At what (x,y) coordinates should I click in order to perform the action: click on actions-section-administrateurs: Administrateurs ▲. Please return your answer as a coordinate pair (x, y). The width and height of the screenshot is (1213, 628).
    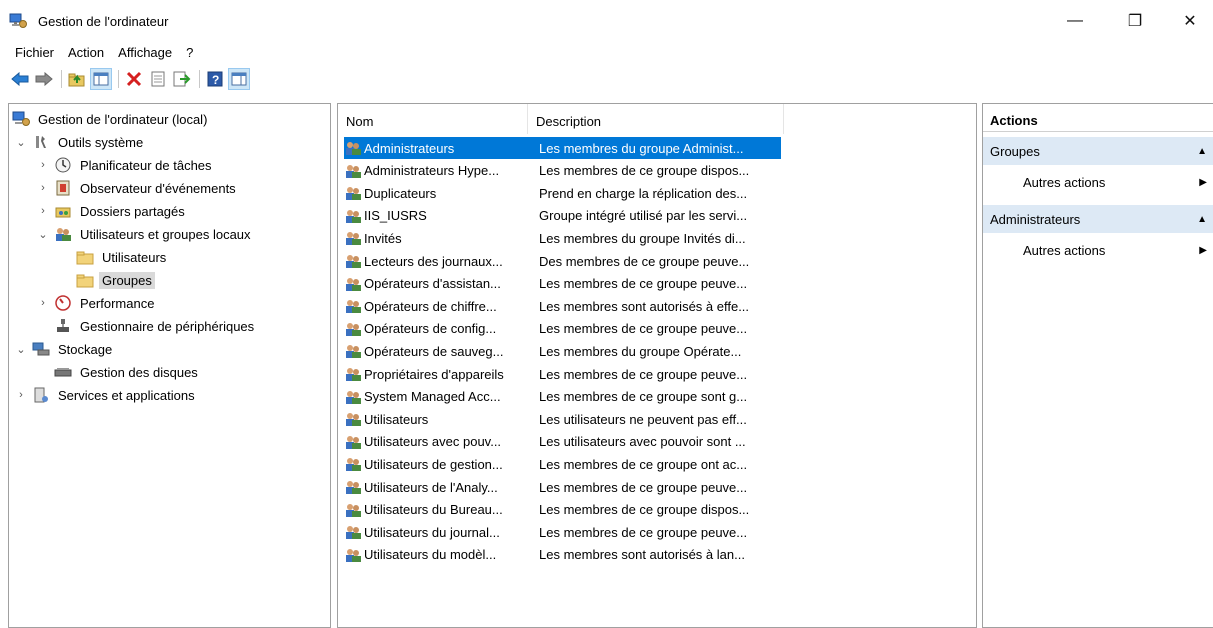
    Looking at the image, I should click on (1098, 219).